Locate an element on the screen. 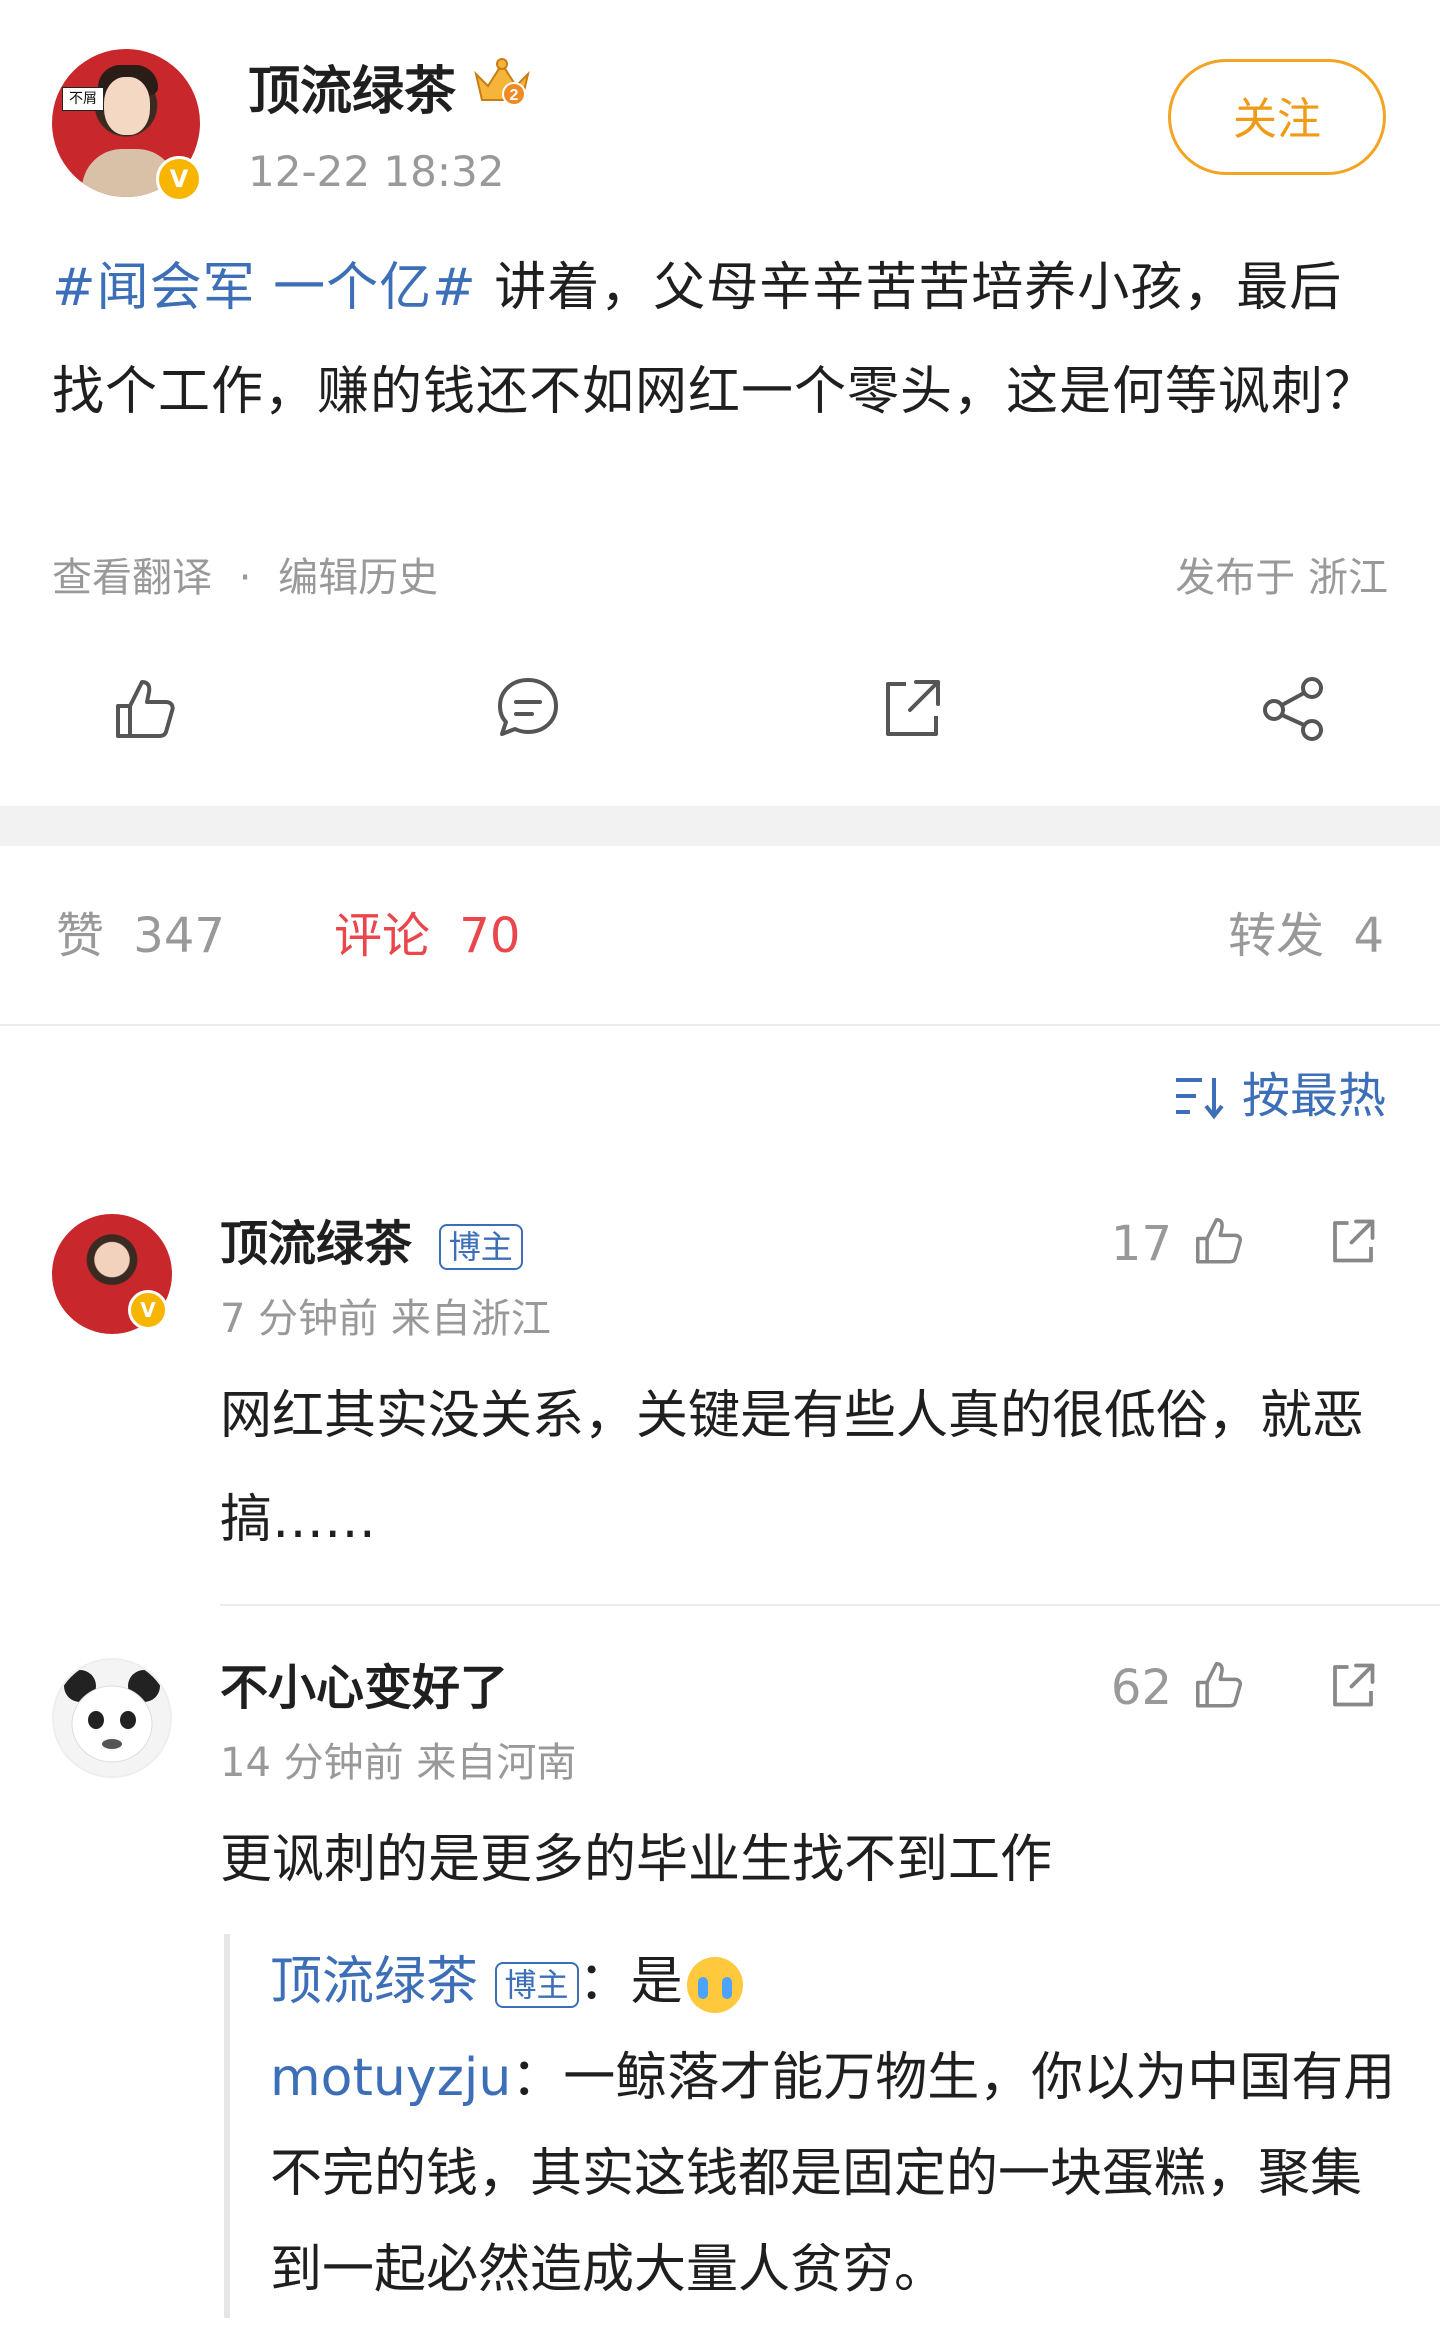  comment-meta: 14 分钟前 来自河南 is located at coordinates (398, 1763).